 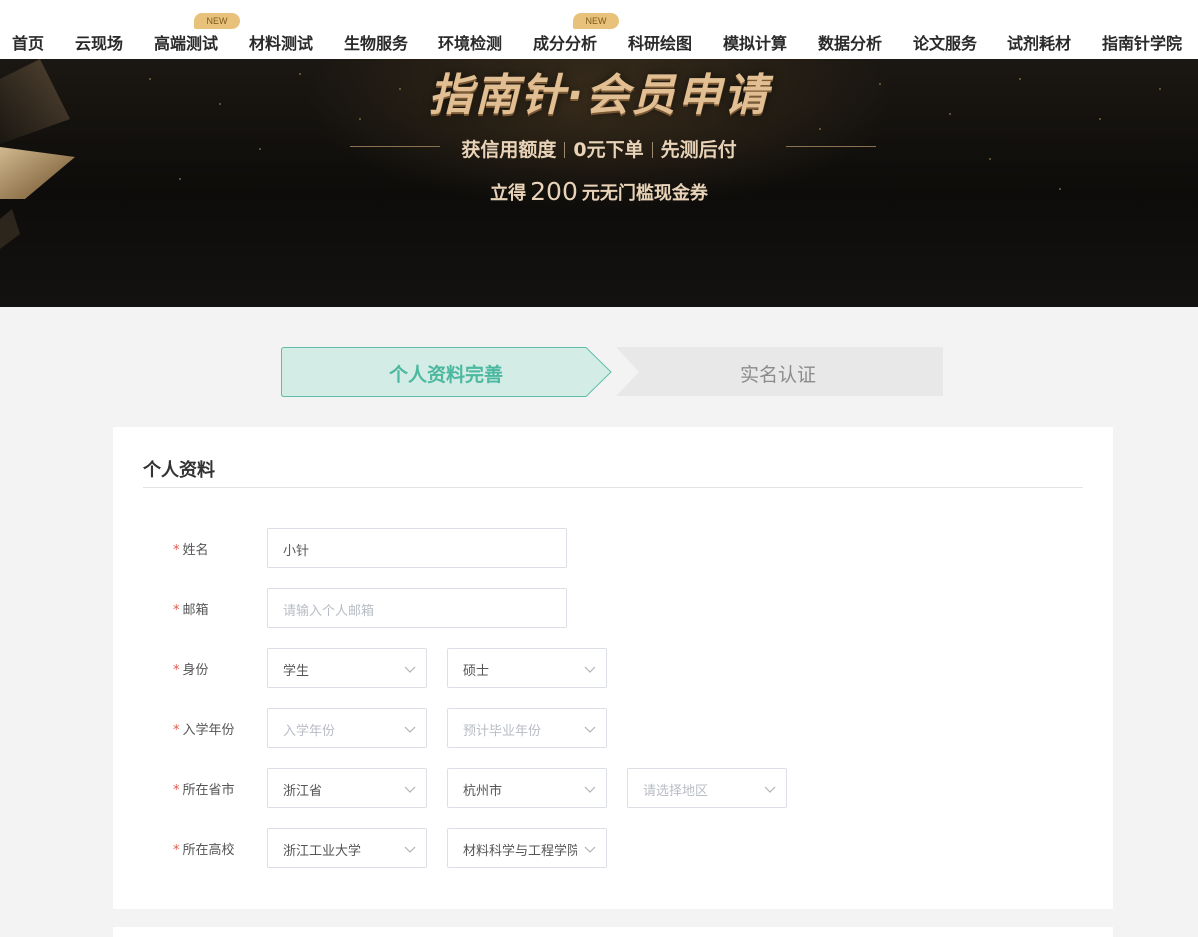 I want to click on district-placeholder: 请选择地区, so click(x=676, y=791).